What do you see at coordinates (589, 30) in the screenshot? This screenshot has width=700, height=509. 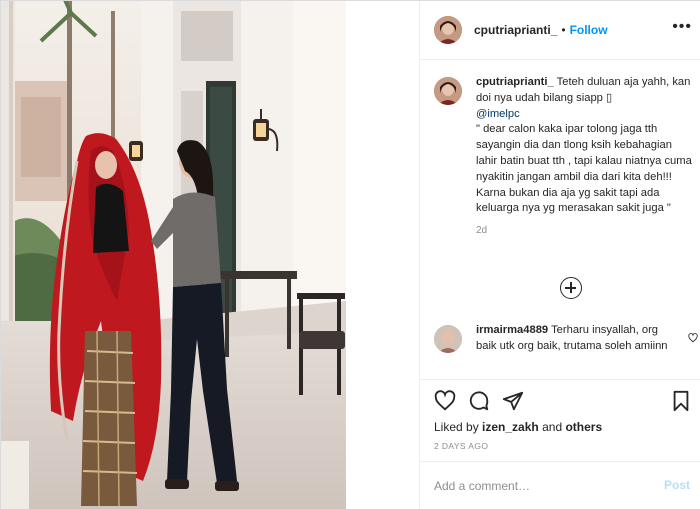 I see `follow-button: Follow` at bounding box center [589, 30].